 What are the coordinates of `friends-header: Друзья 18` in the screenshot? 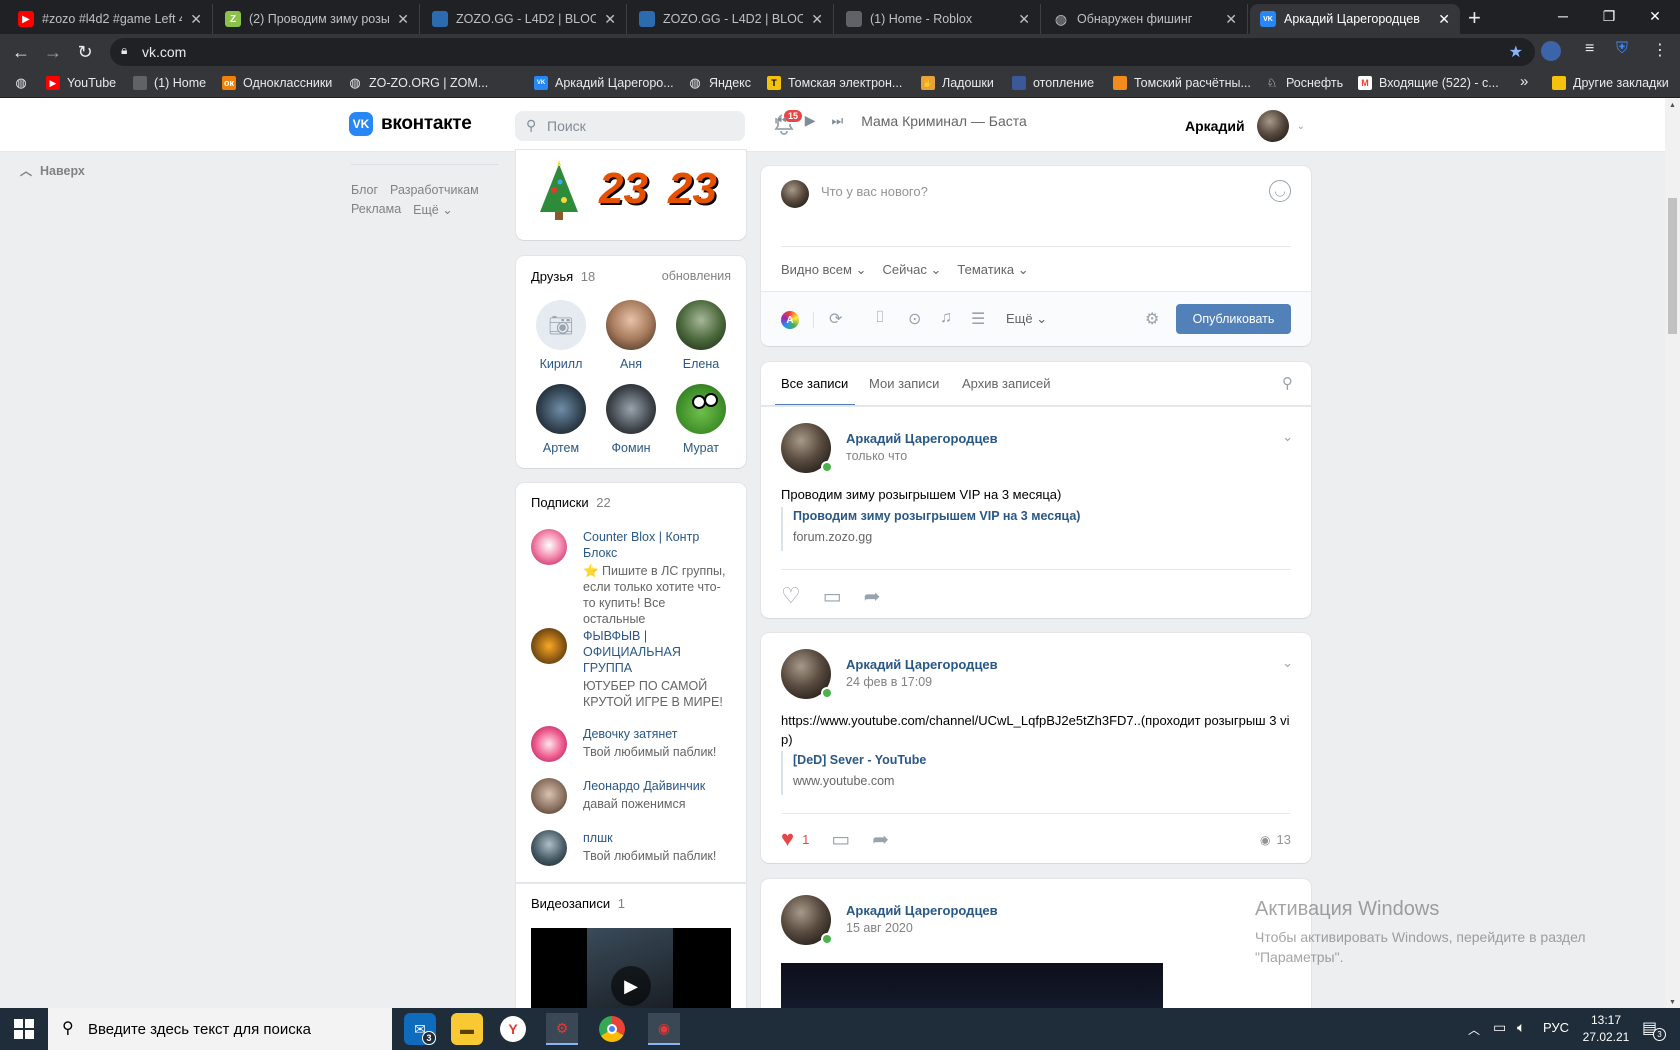 It's located at (563, 276).